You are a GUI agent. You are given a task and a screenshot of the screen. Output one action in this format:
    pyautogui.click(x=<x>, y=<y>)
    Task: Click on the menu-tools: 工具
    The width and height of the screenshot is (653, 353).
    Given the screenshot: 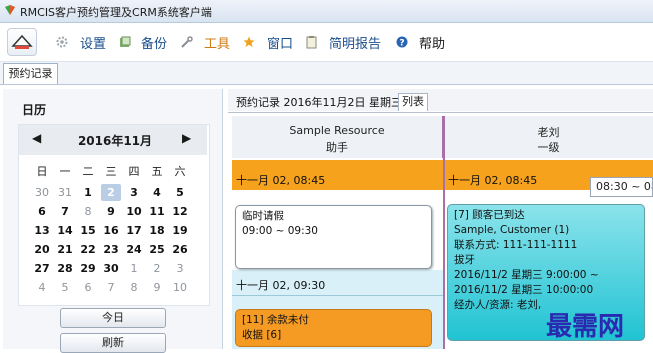 What is the action you would take?
    pyautogui.click(x=217, y=42)
    